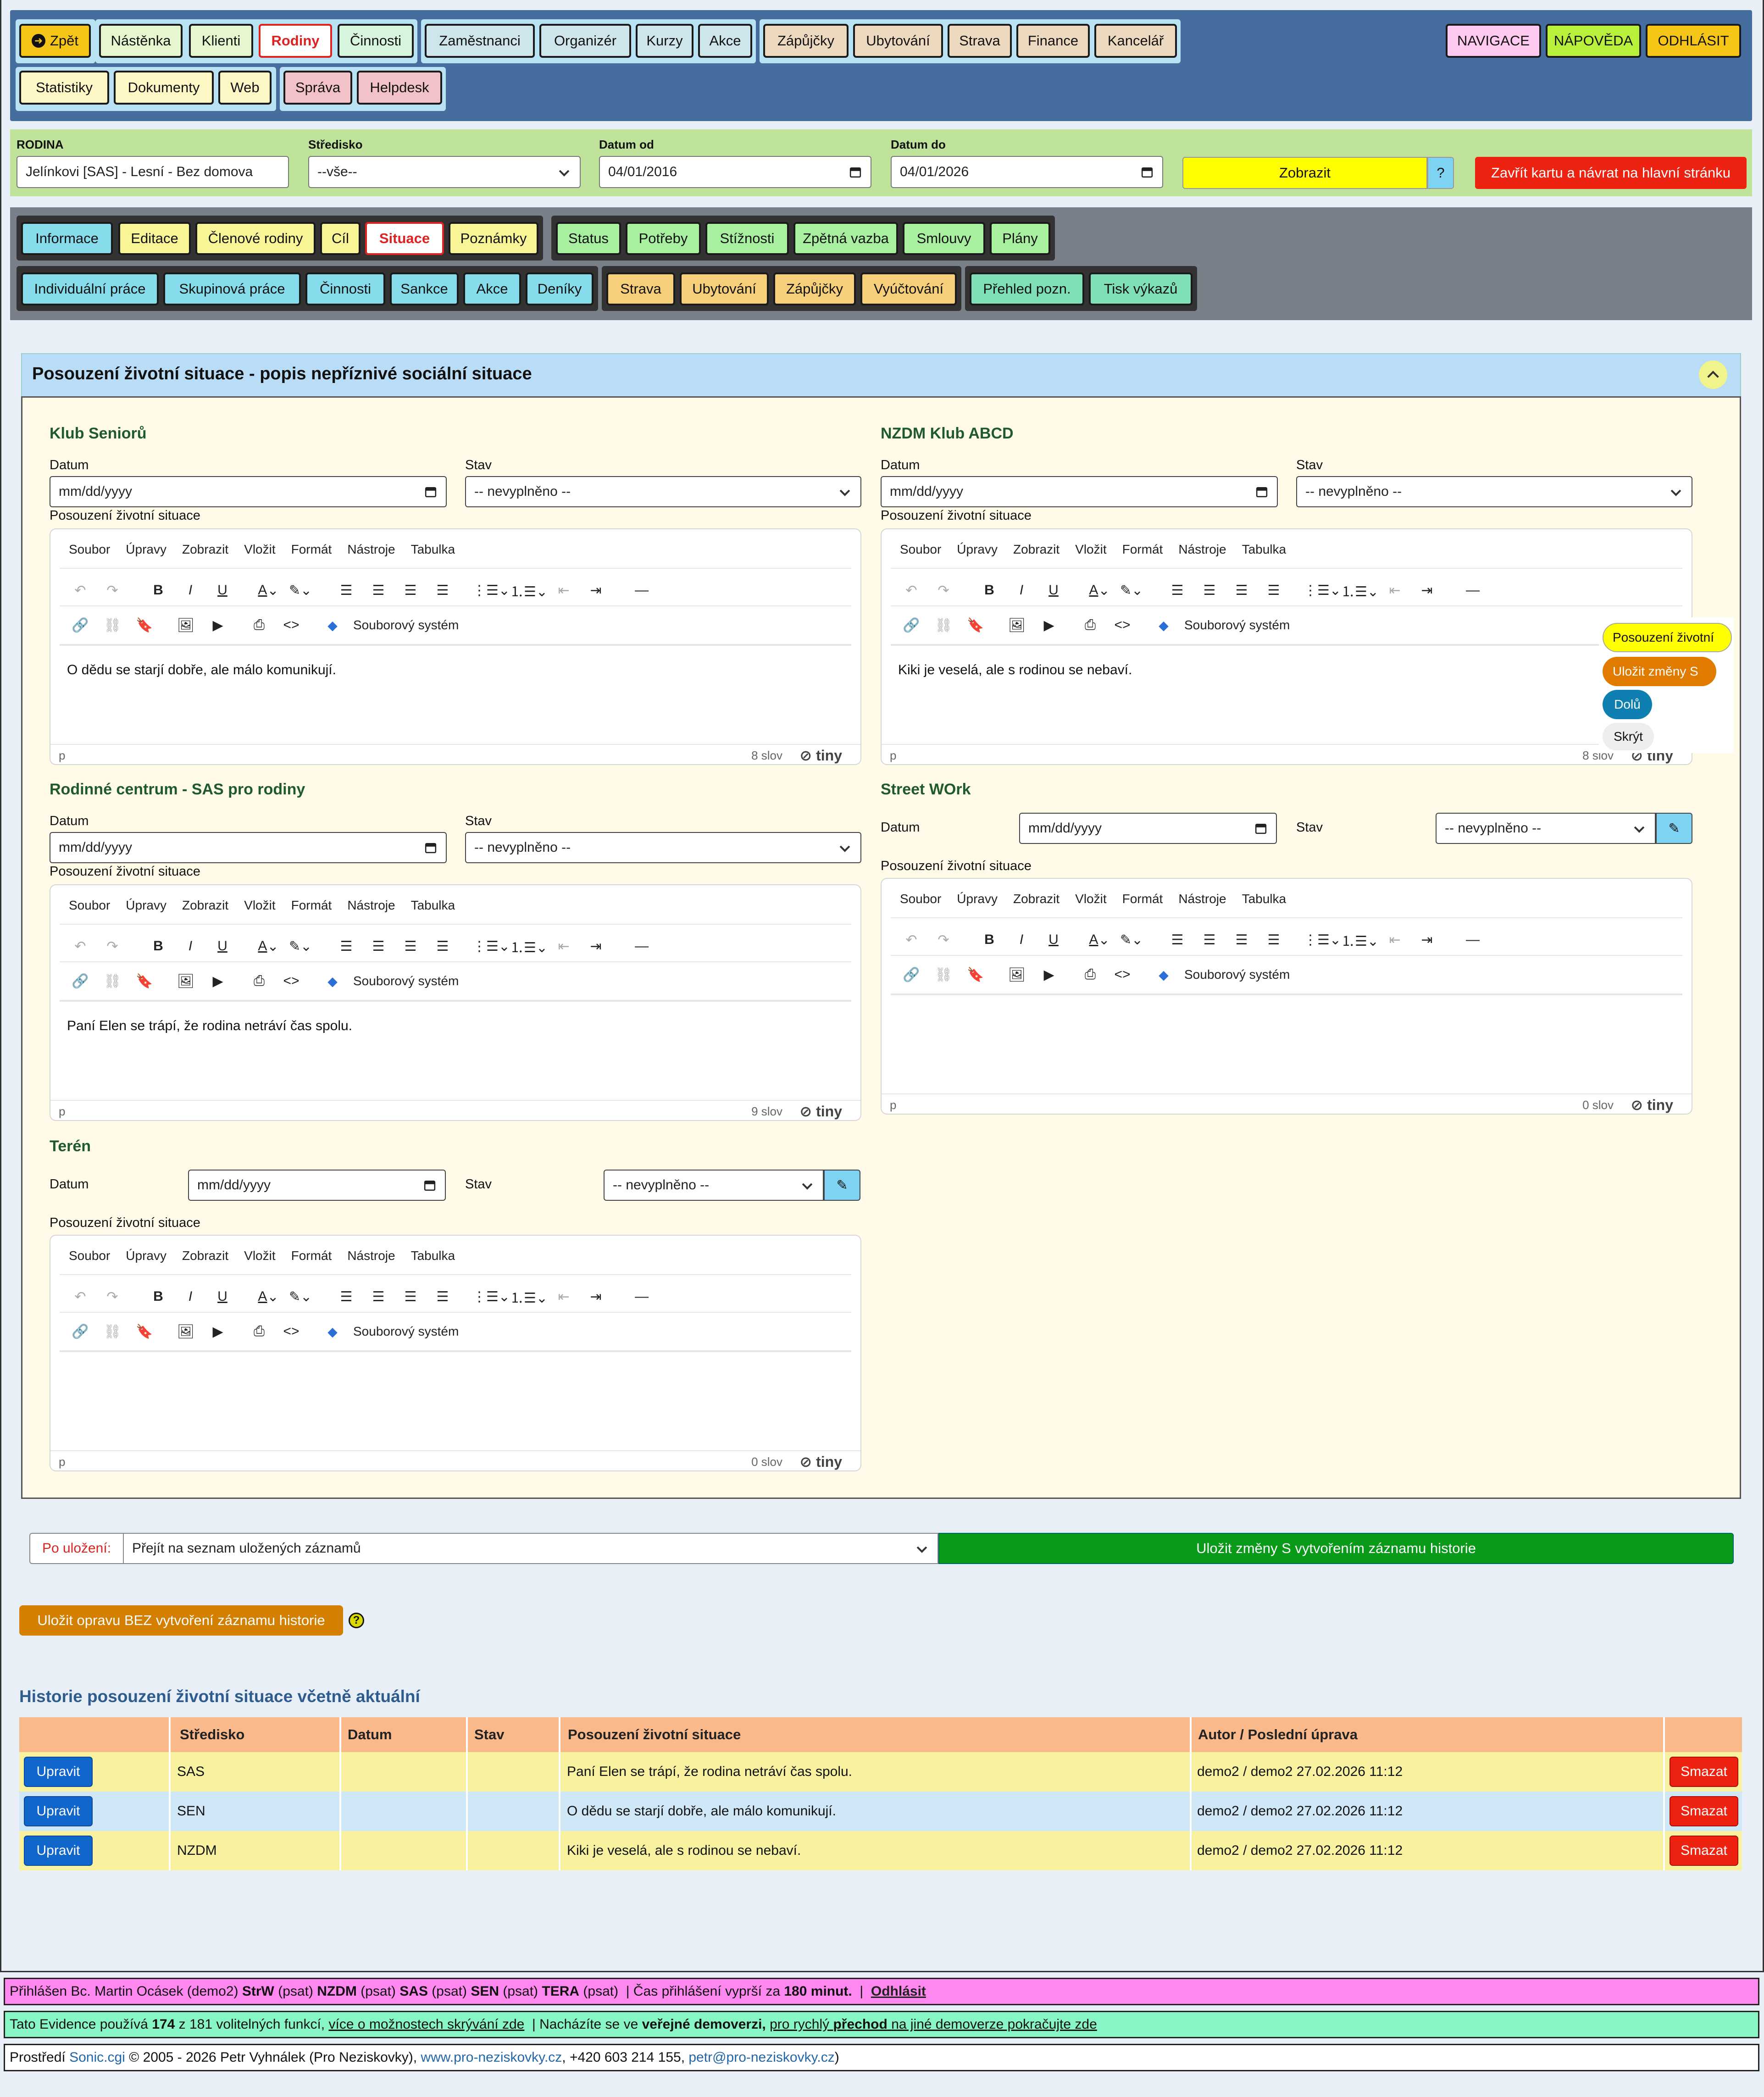  Describe the element at coordinates (340, 239) in the screenshot. I see `tab-cil: Cíl` at that location.